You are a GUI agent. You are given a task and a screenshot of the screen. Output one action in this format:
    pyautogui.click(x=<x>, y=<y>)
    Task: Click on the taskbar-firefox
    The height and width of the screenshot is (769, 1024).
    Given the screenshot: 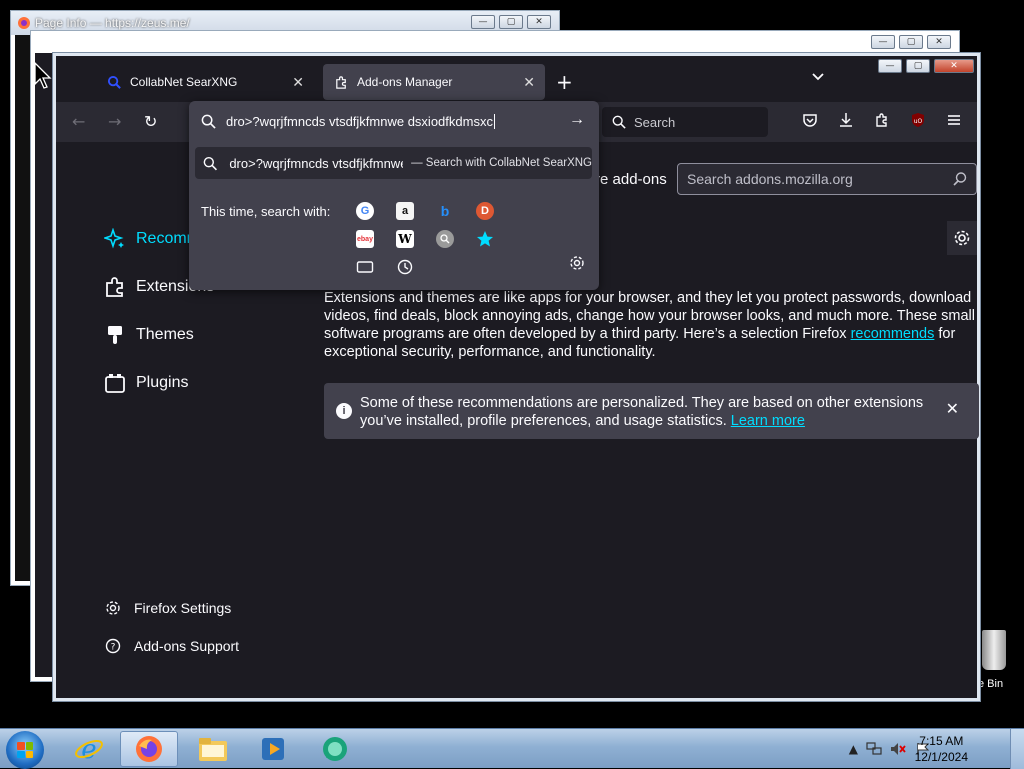 What is the action you would take?
    pyautogui.click(x=149, y=749)
    